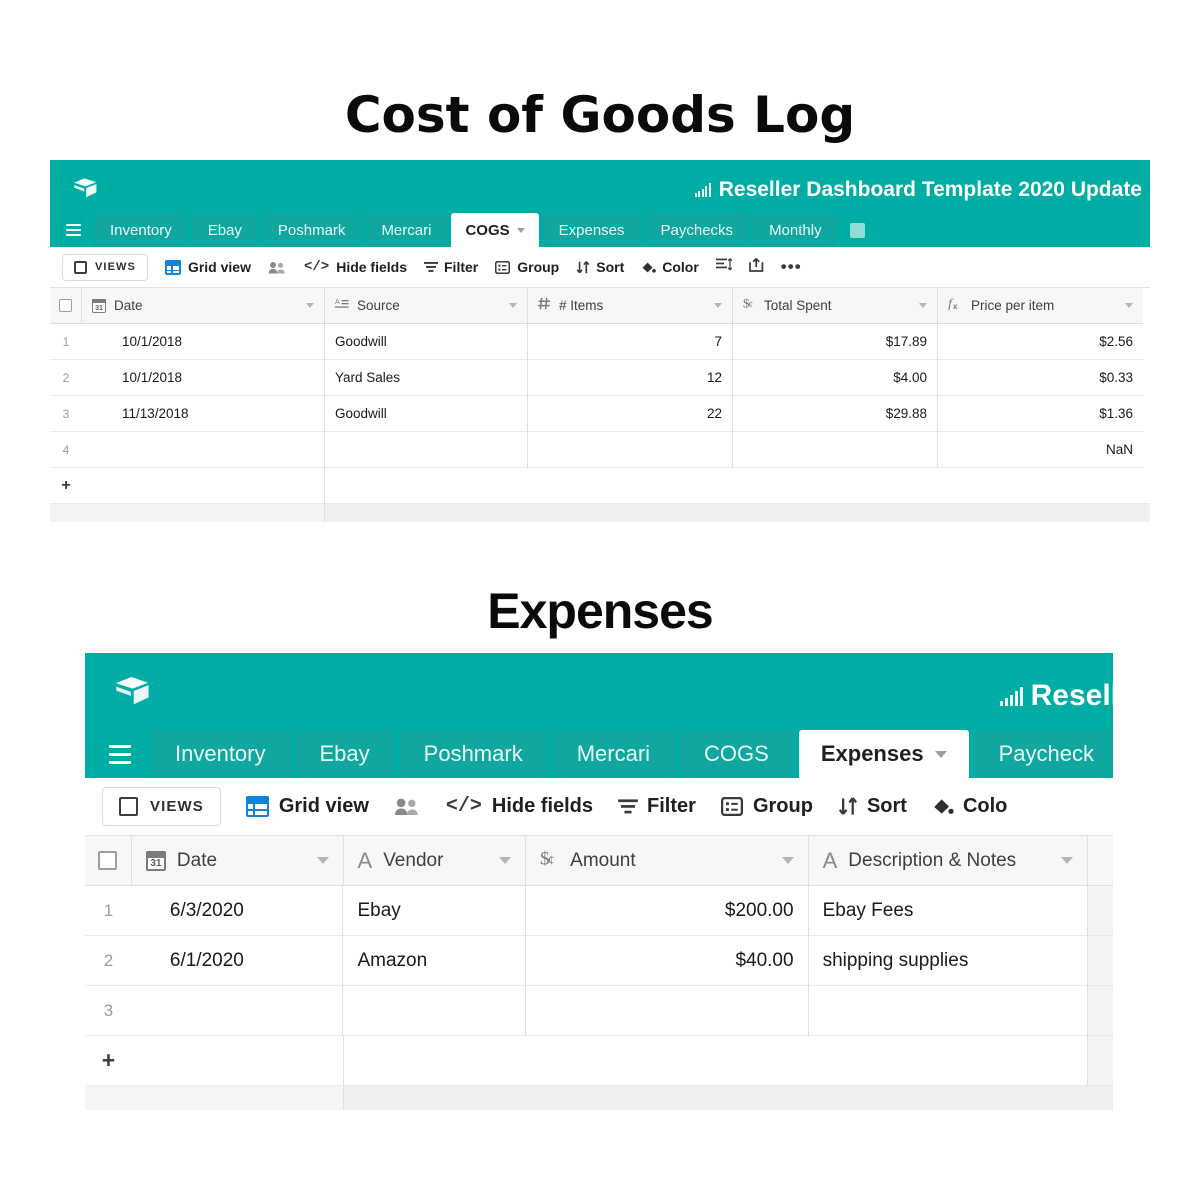 This screenshot has height=1200, width=1200. I want to click on cell-num-items, so click(630, 450).